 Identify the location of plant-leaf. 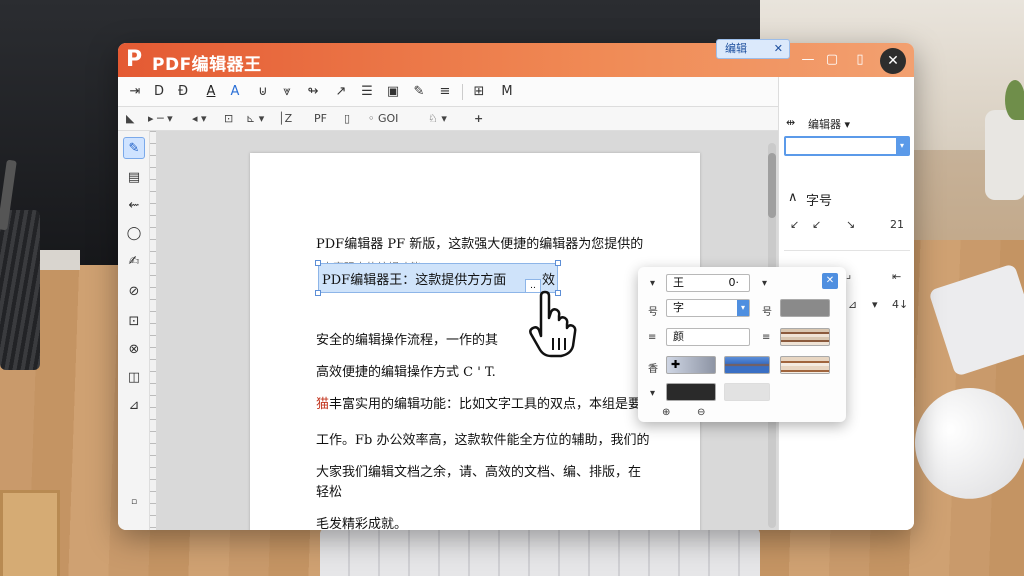
(1014, 100).